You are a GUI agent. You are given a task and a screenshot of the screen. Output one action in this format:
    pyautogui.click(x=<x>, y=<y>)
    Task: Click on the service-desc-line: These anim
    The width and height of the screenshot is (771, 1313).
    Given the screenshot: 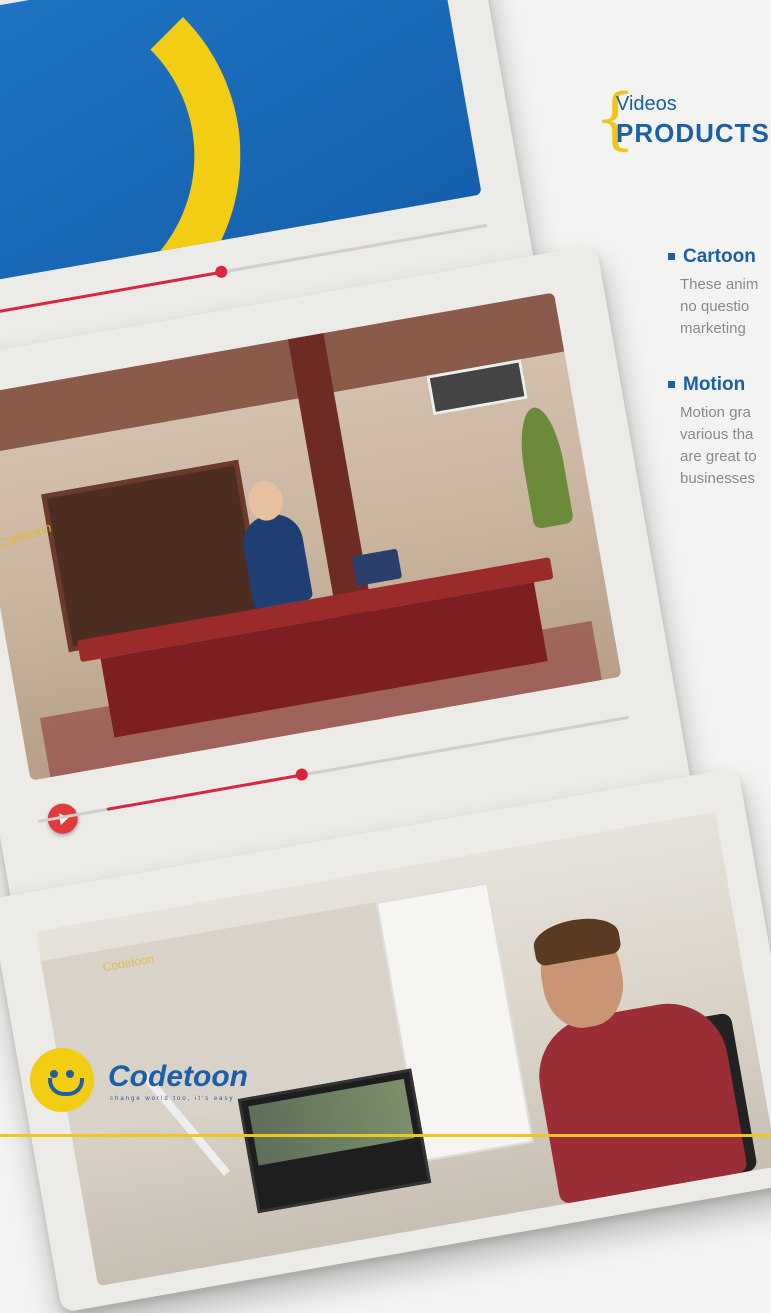 What is the action you would take?
    pyautogui.click(x=719, y=284)
    